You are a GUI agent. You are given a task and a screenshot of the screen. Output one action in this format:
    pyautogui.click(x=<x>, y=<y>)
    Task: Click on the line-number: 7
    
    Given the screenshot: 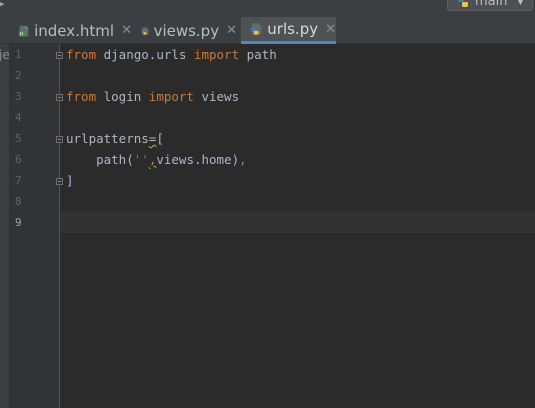 What is the action you would take?
    pyautogui.click(x=18, y=180)
    